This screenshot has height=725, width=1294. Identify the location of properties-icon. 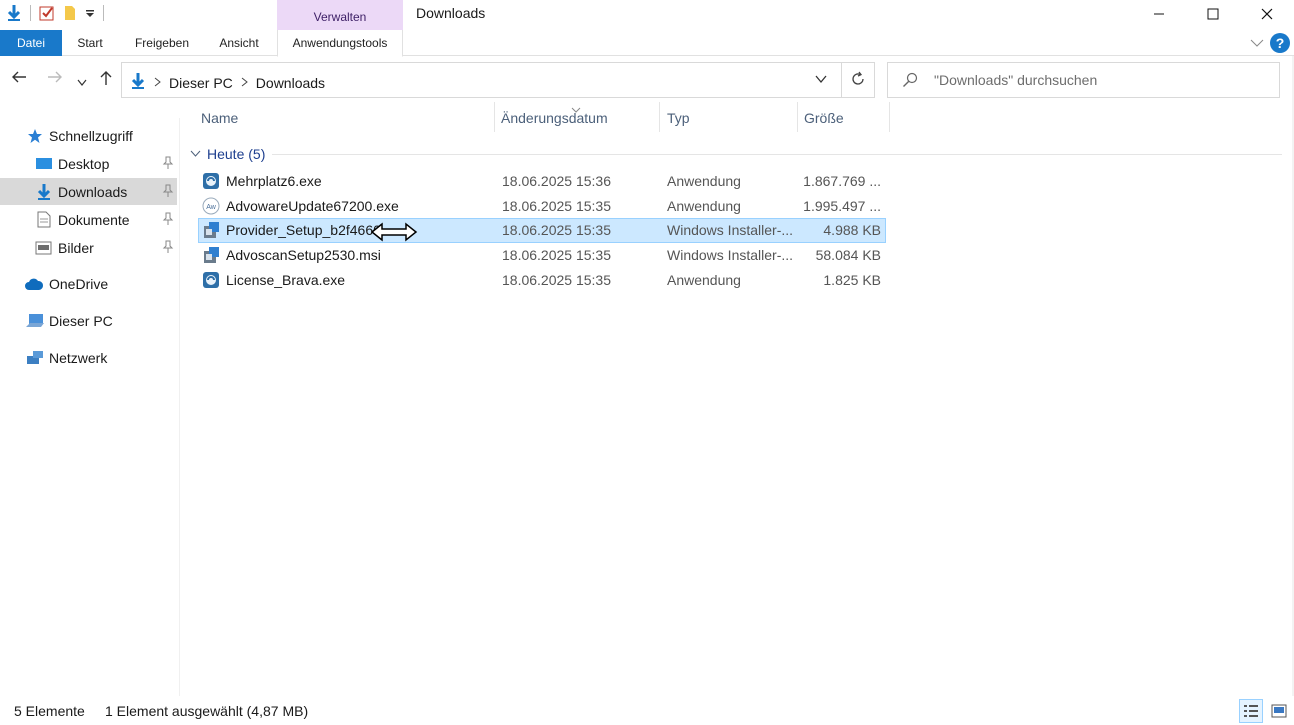
(47, 13).